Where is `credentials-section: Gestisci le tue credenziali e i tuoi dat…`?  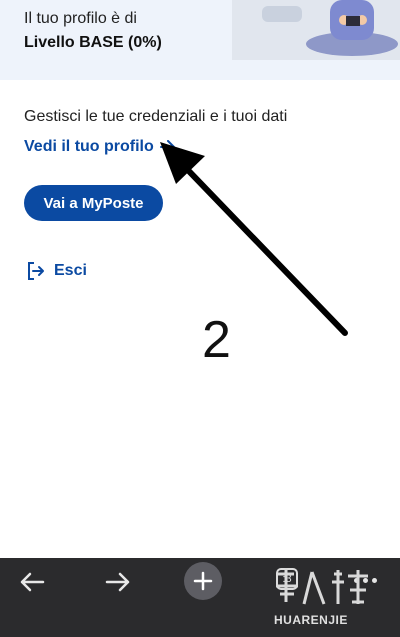 credentials-section: Gestisci le tue credenziali e i tuoi dat… is located at coordinates (204, 130).